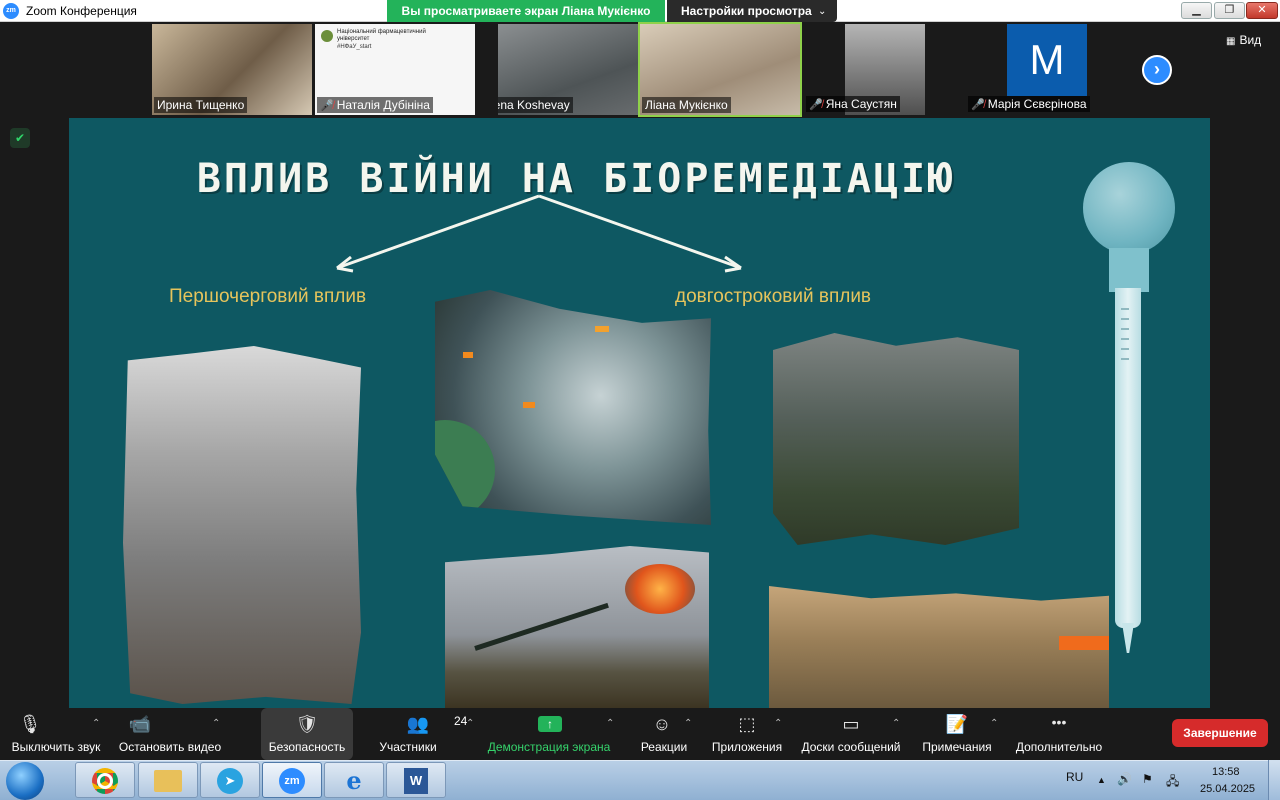 This screenshot has width=1280, height=800. I want to click on taskbar-word: W, so click(416, 780).